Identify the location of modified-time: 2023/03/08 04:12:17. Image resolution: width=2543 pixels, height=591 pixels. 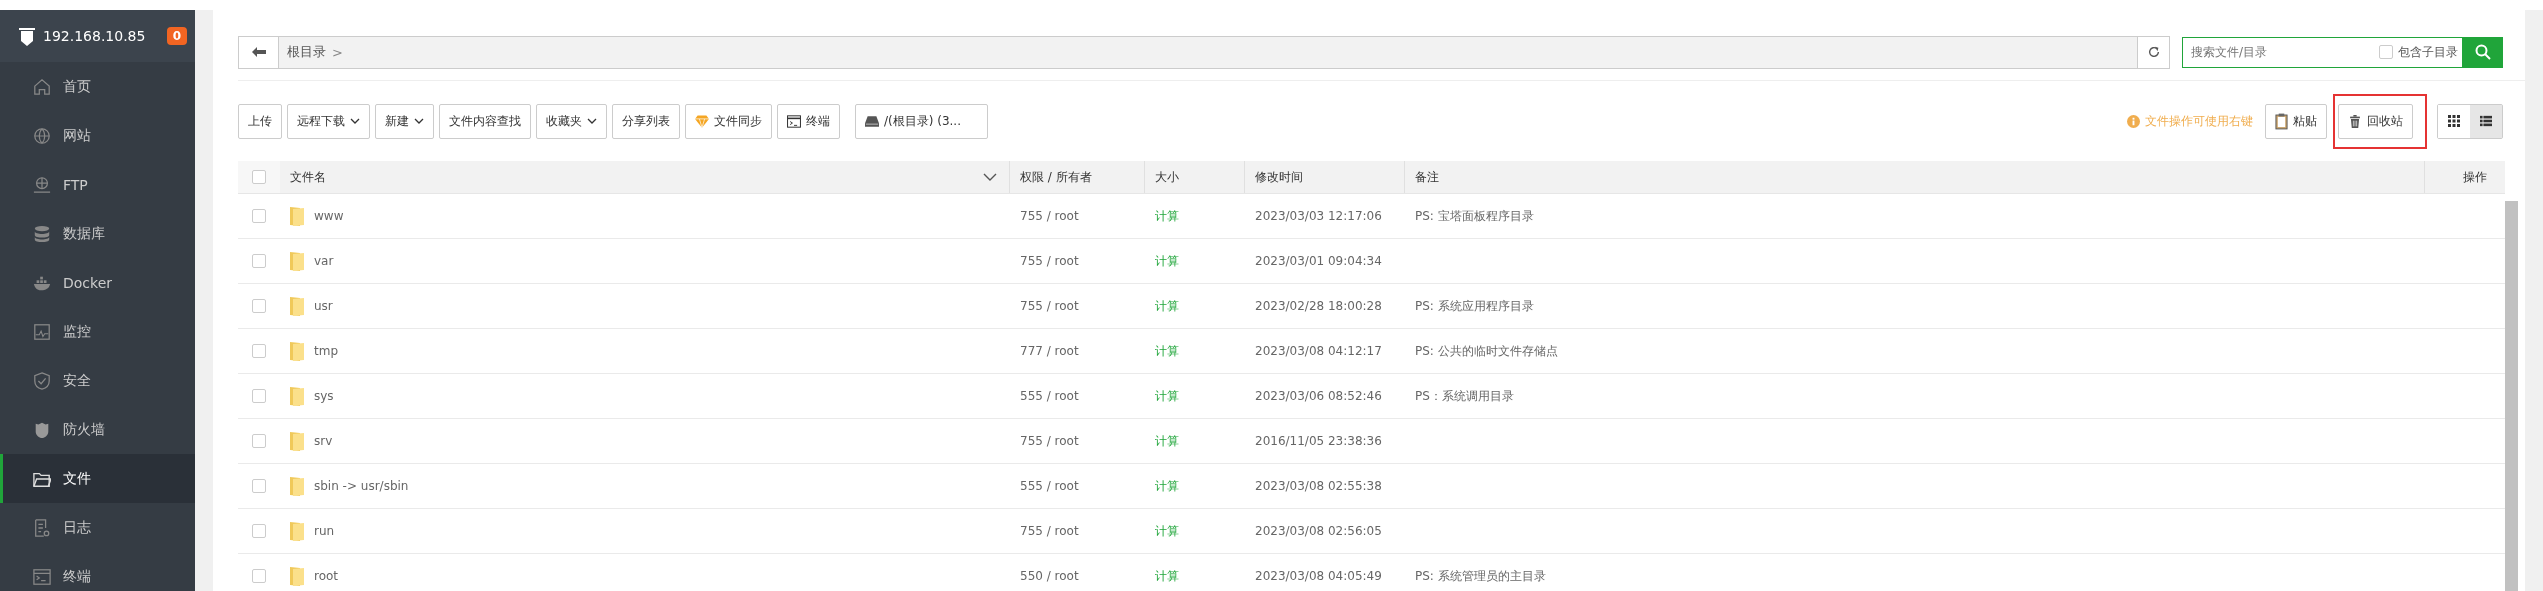
(1318, 351).